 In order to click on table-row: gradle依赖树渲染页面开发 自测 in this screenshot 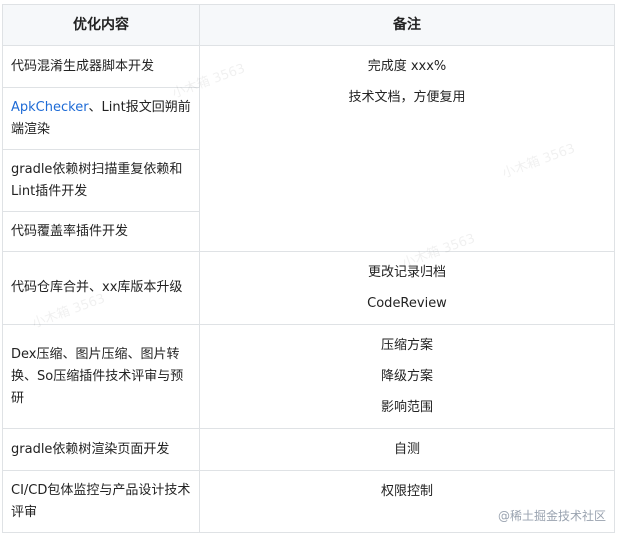, I will do `click(308, 449)`.